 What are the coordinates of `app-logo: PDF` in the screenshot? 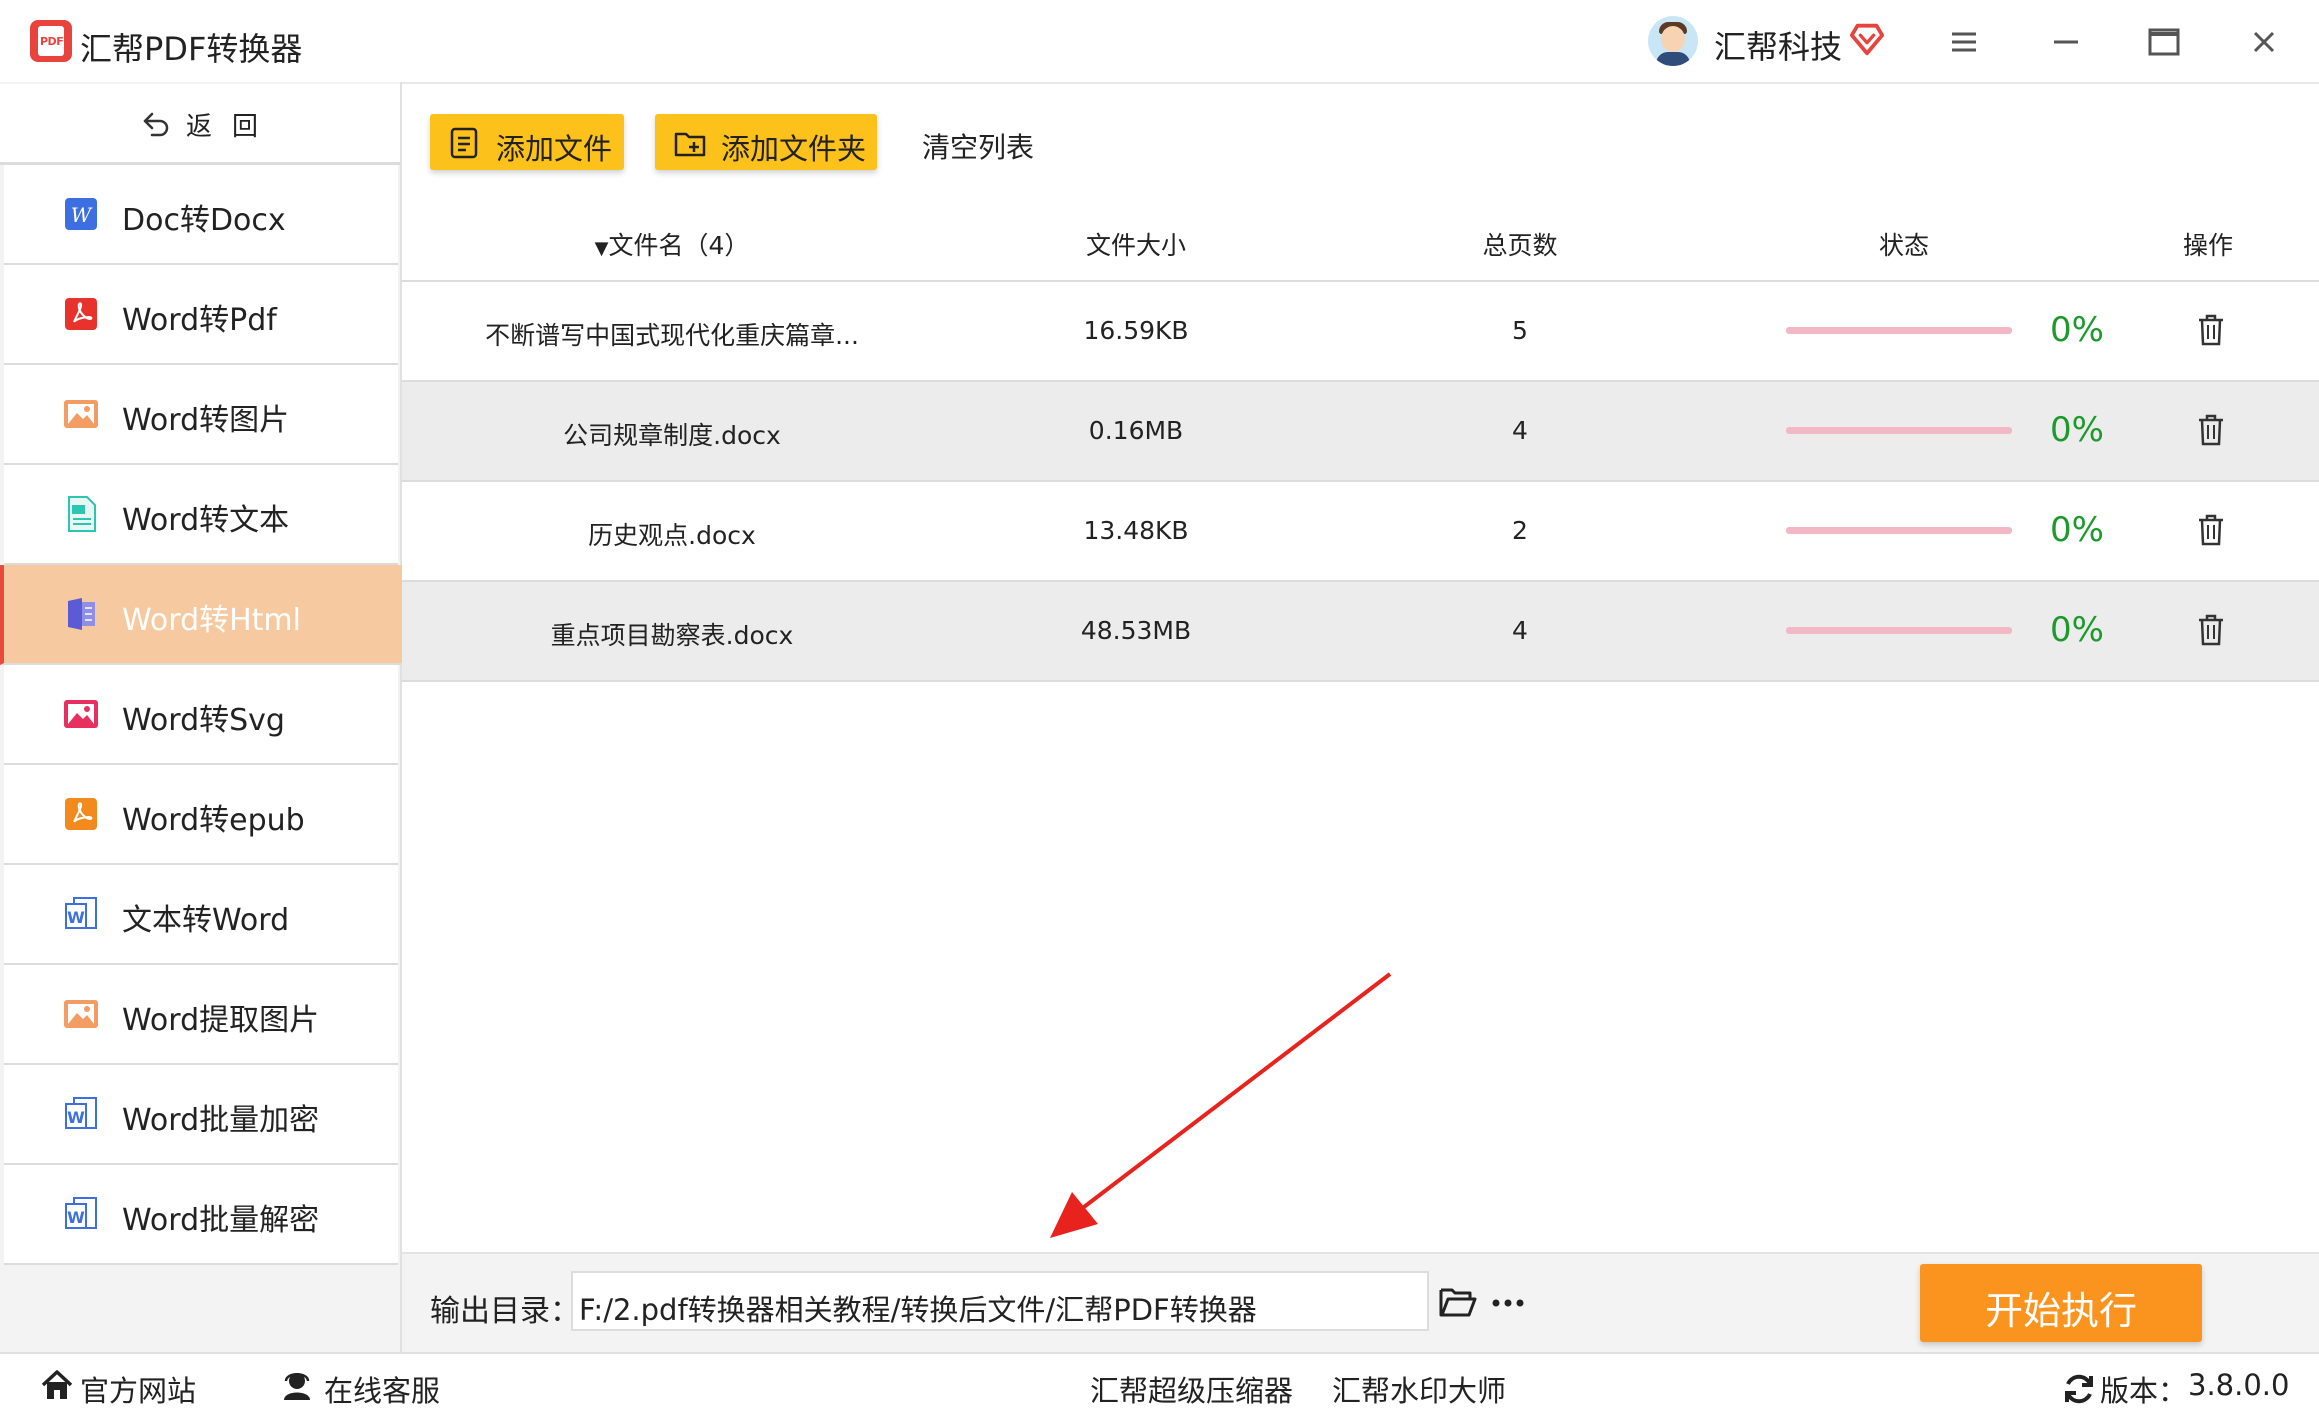 It's located at (51, 41).